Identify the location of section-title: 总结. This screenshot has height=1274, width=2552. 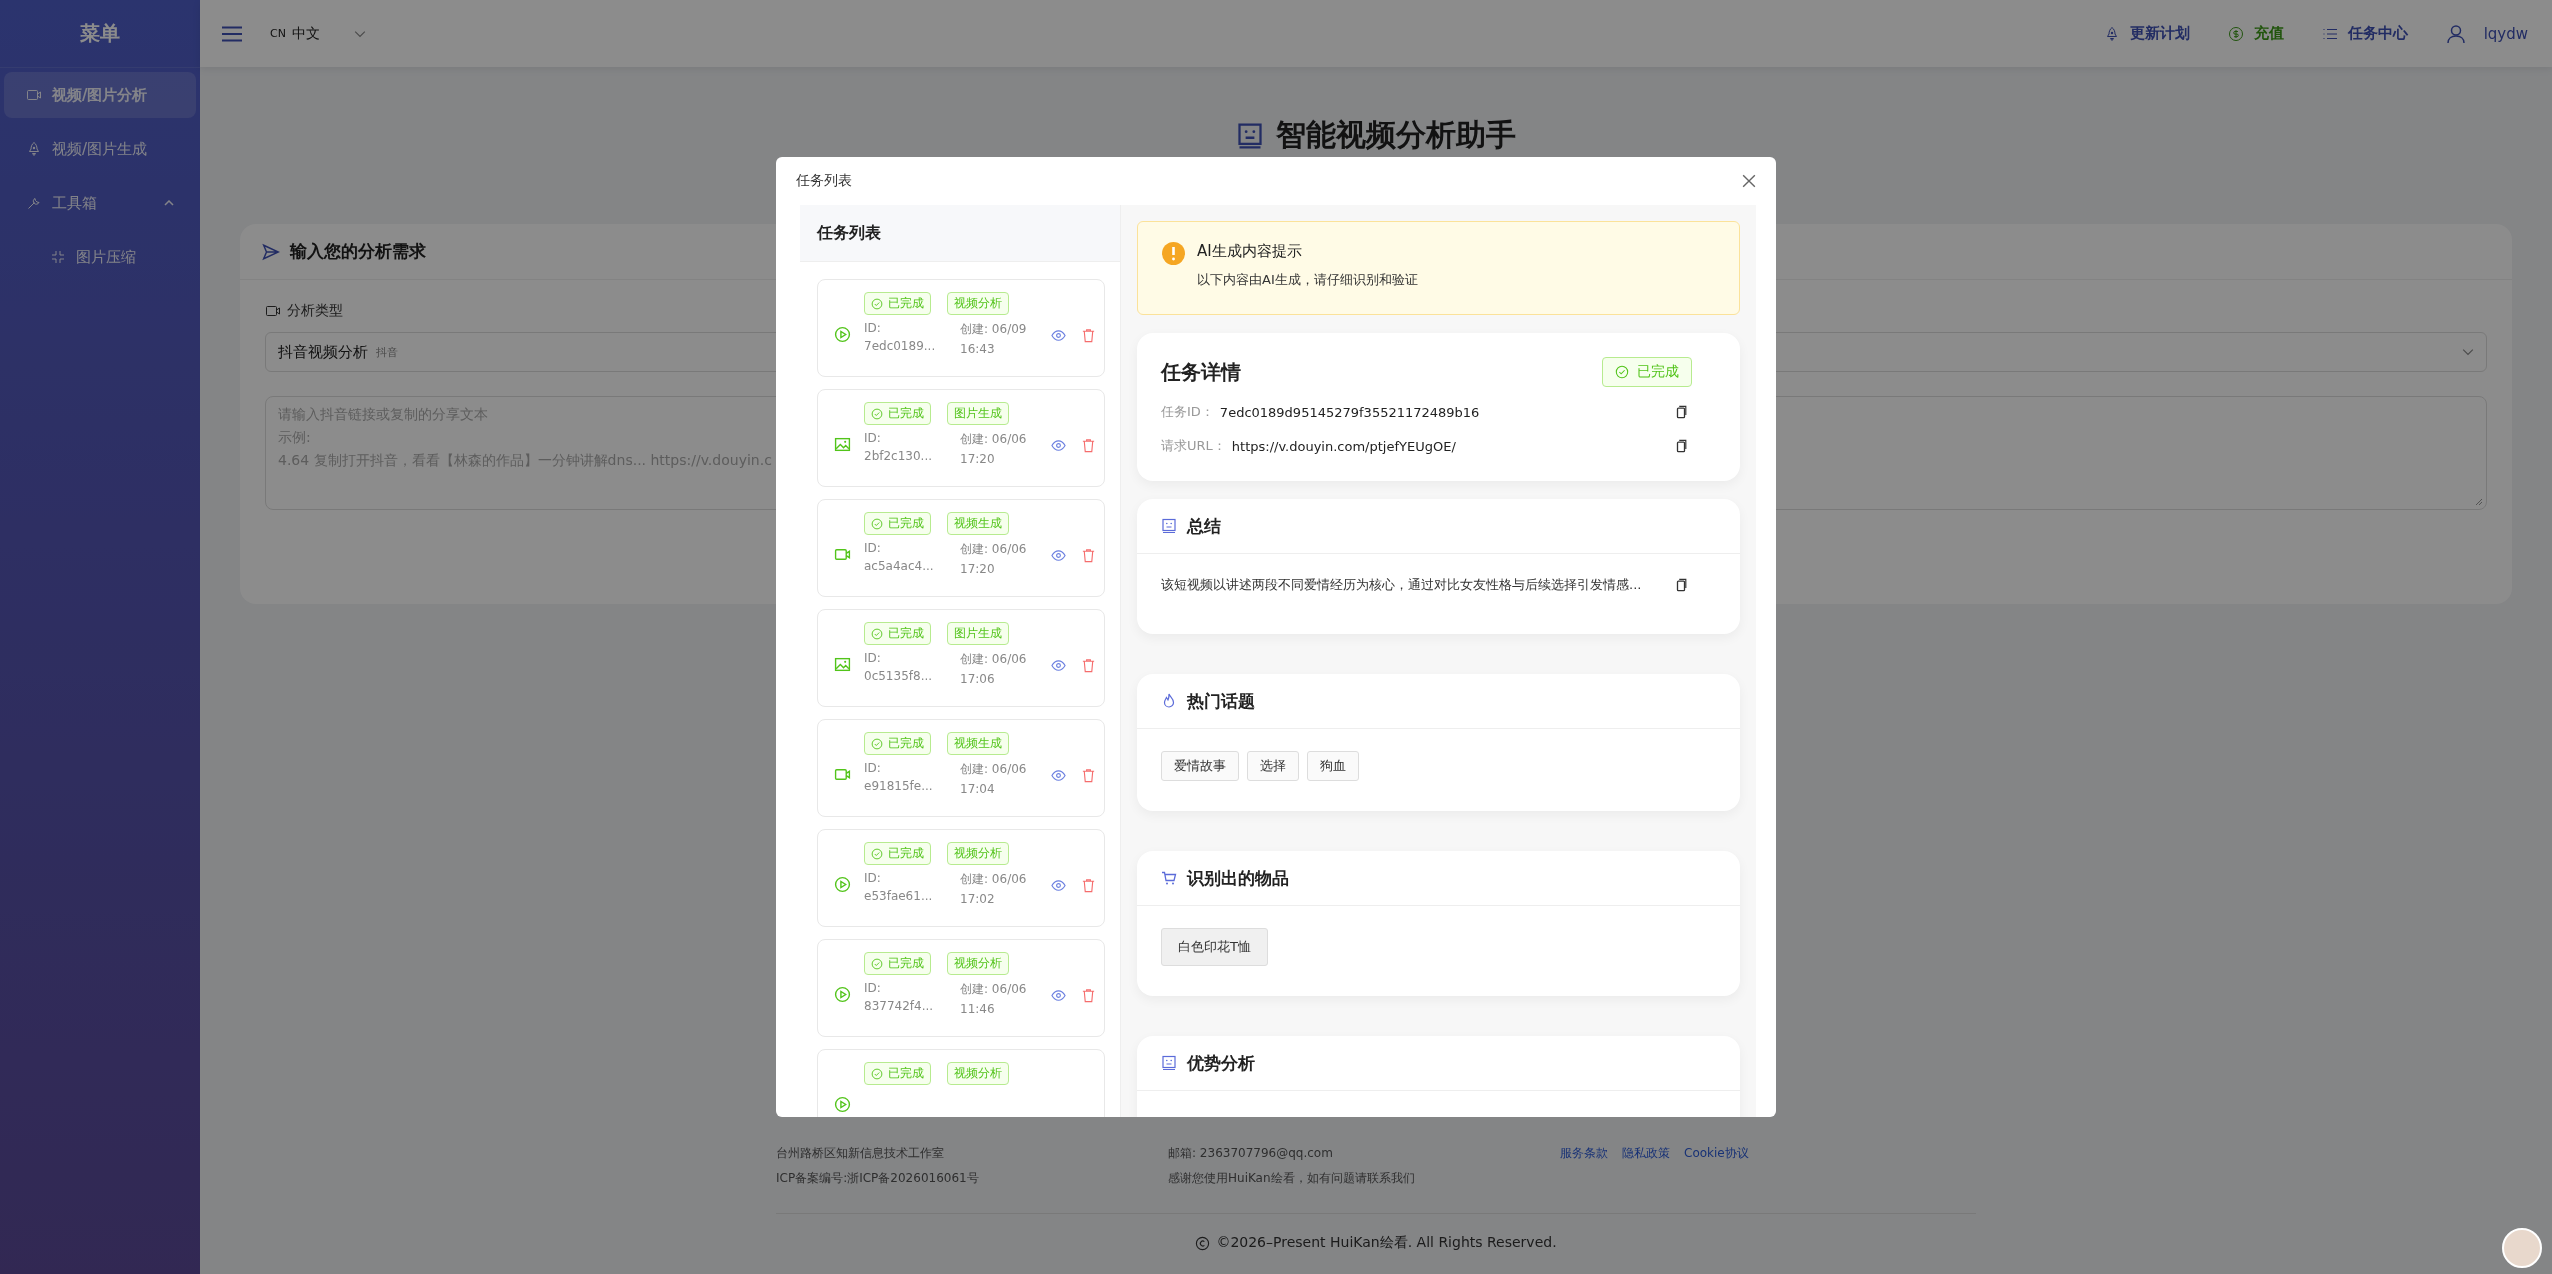
(1204, 526).